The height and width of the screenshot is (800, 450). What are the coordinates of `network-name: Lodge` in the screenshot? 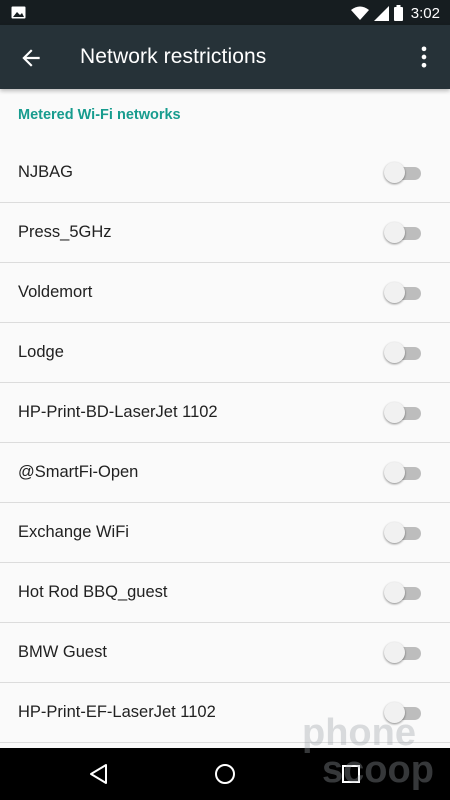 It's located at (41, 352).